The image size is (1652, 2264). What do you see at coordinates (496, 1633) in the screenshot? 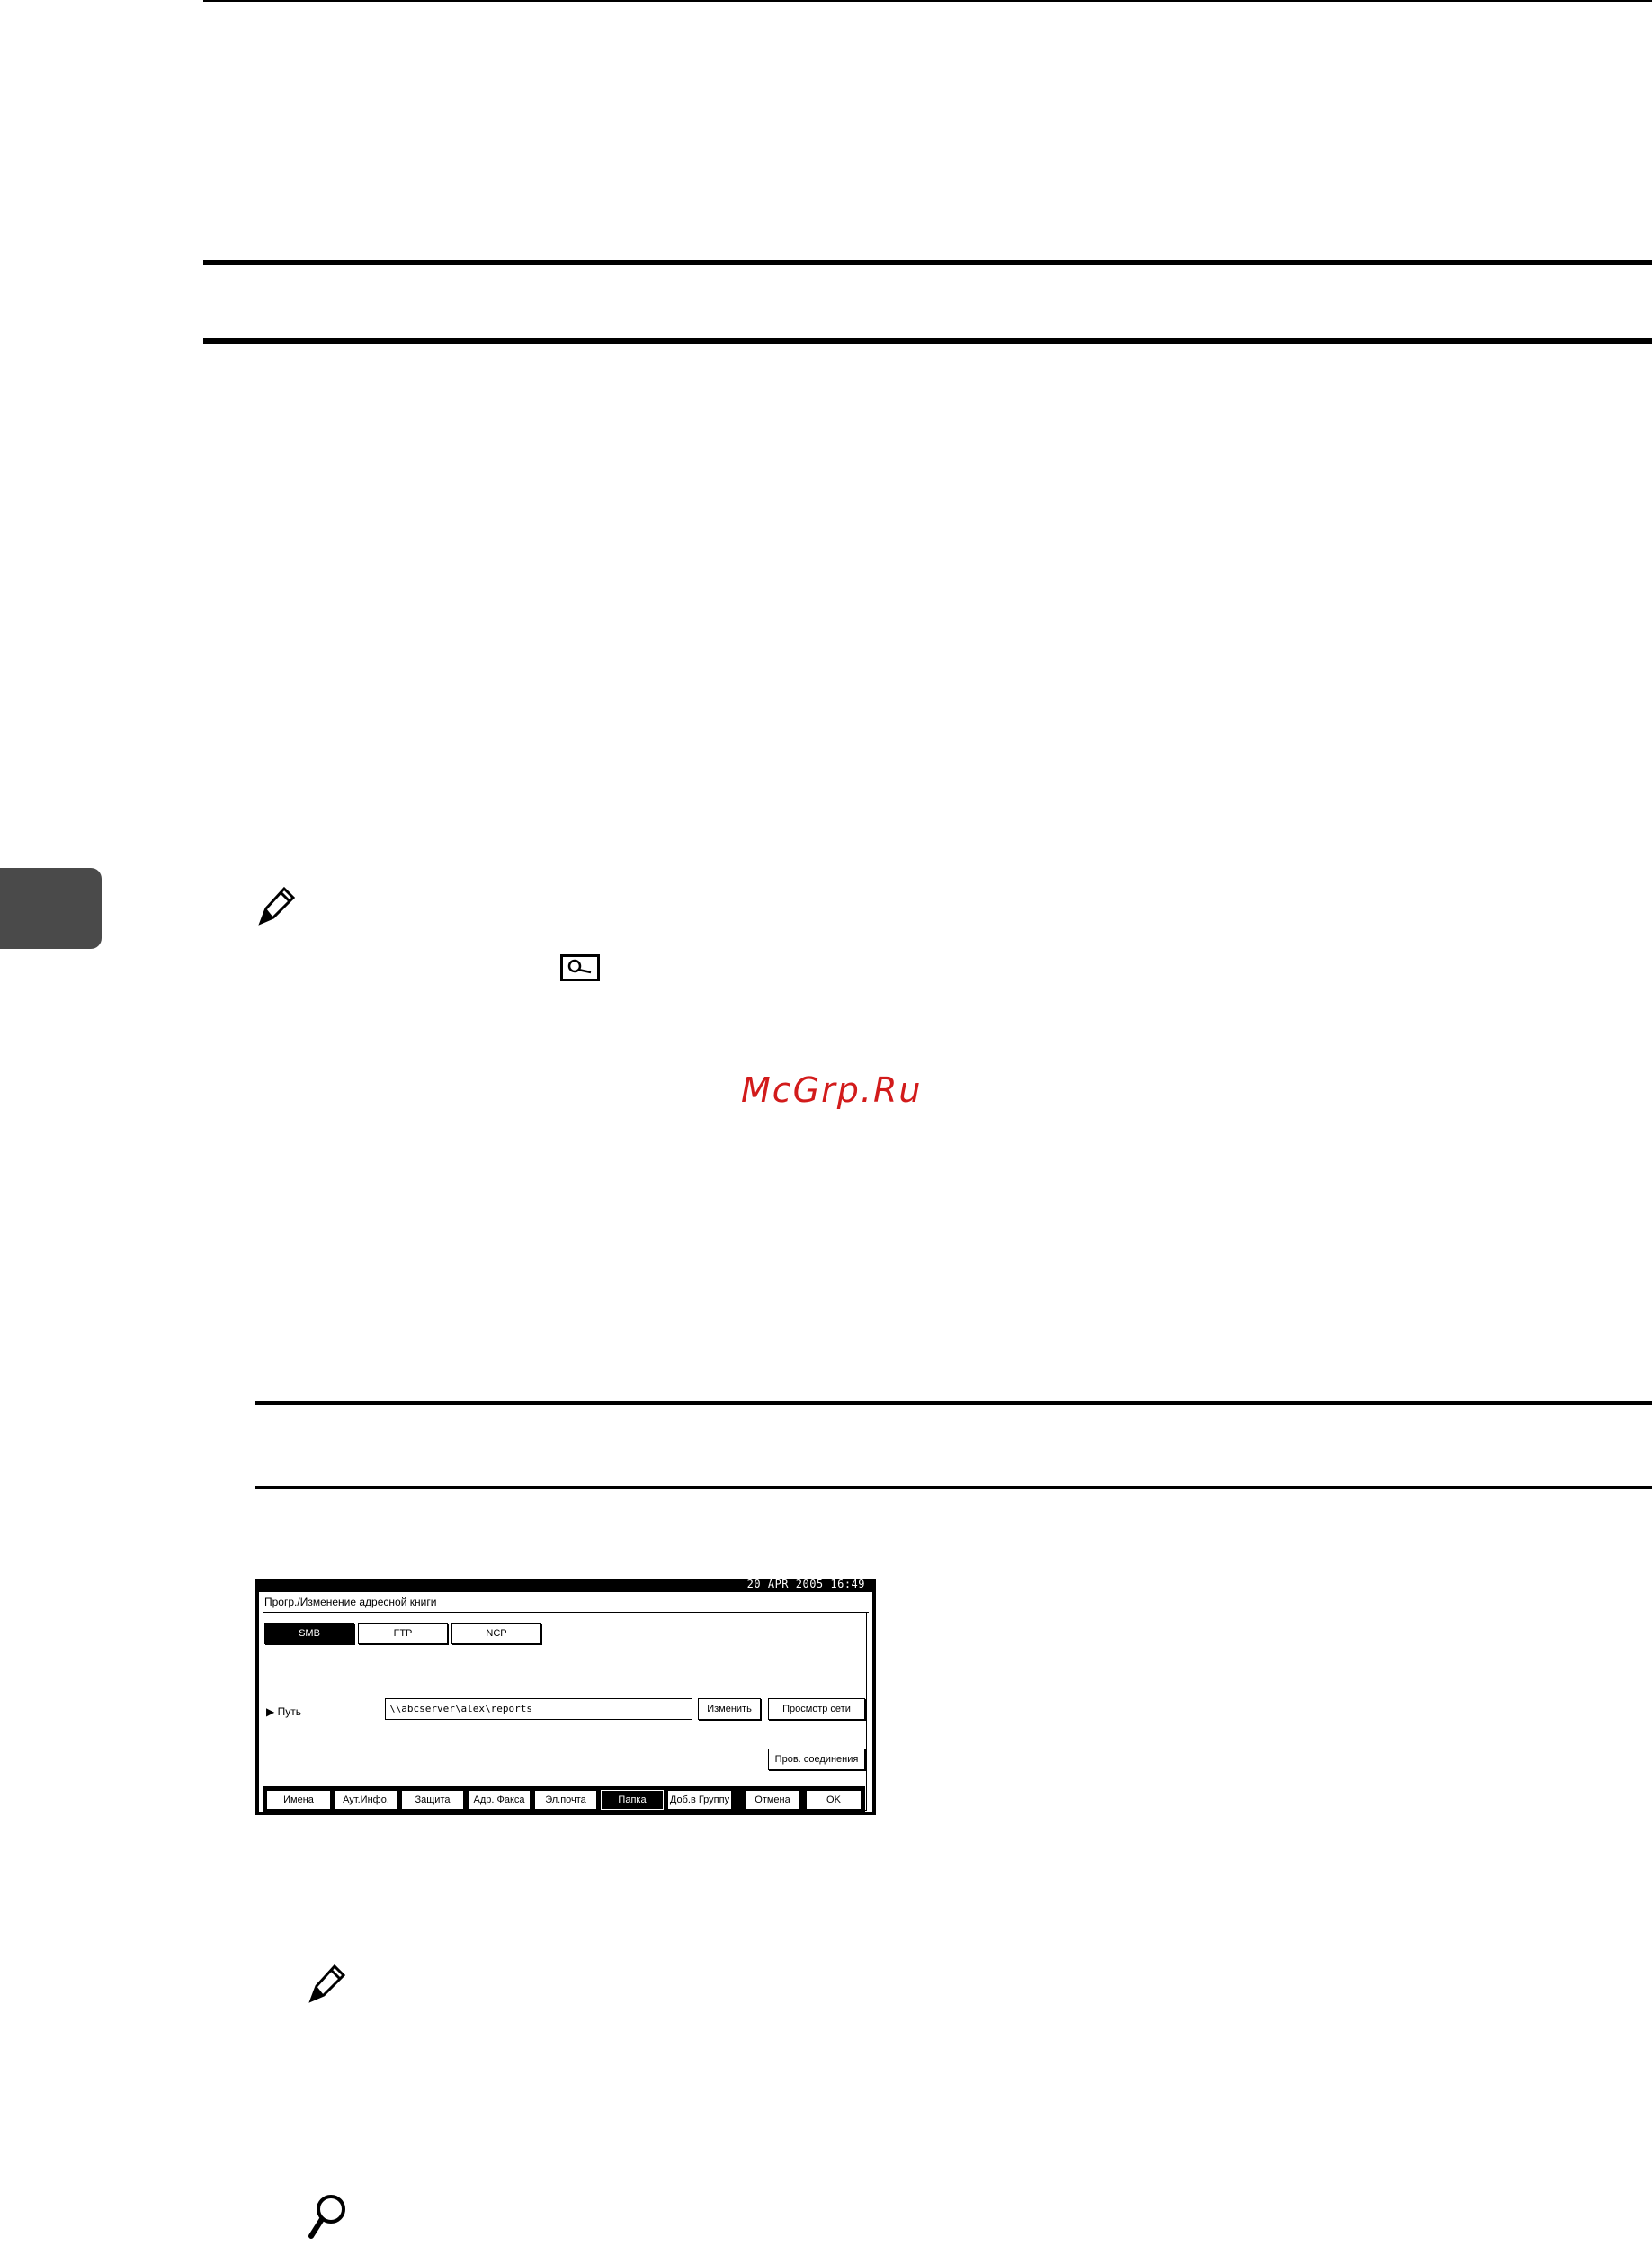
I see `tab-ncp: NCP` at bounding box center [496, 1633].